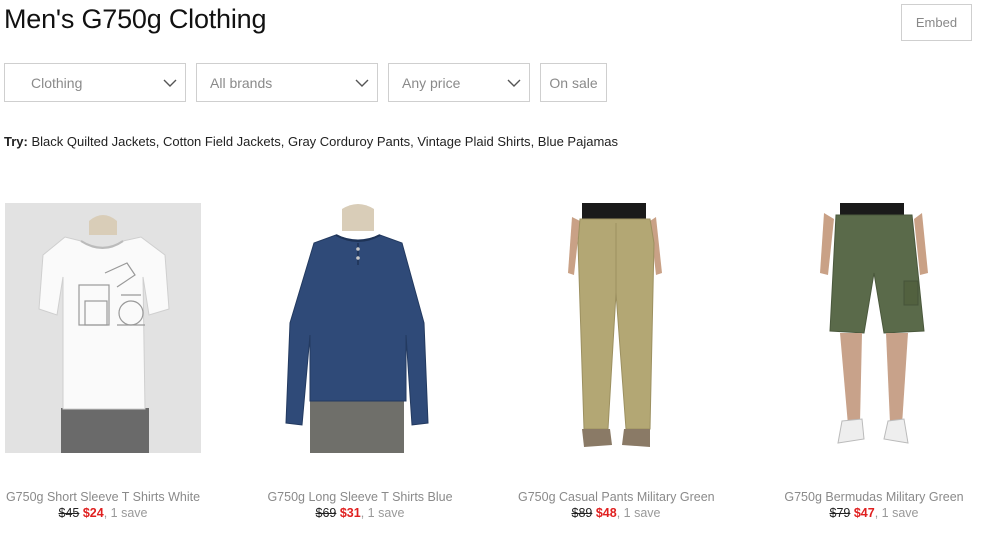 The image size is (991, 539). I want to click on embed-button: Embed, so click(936, 22).